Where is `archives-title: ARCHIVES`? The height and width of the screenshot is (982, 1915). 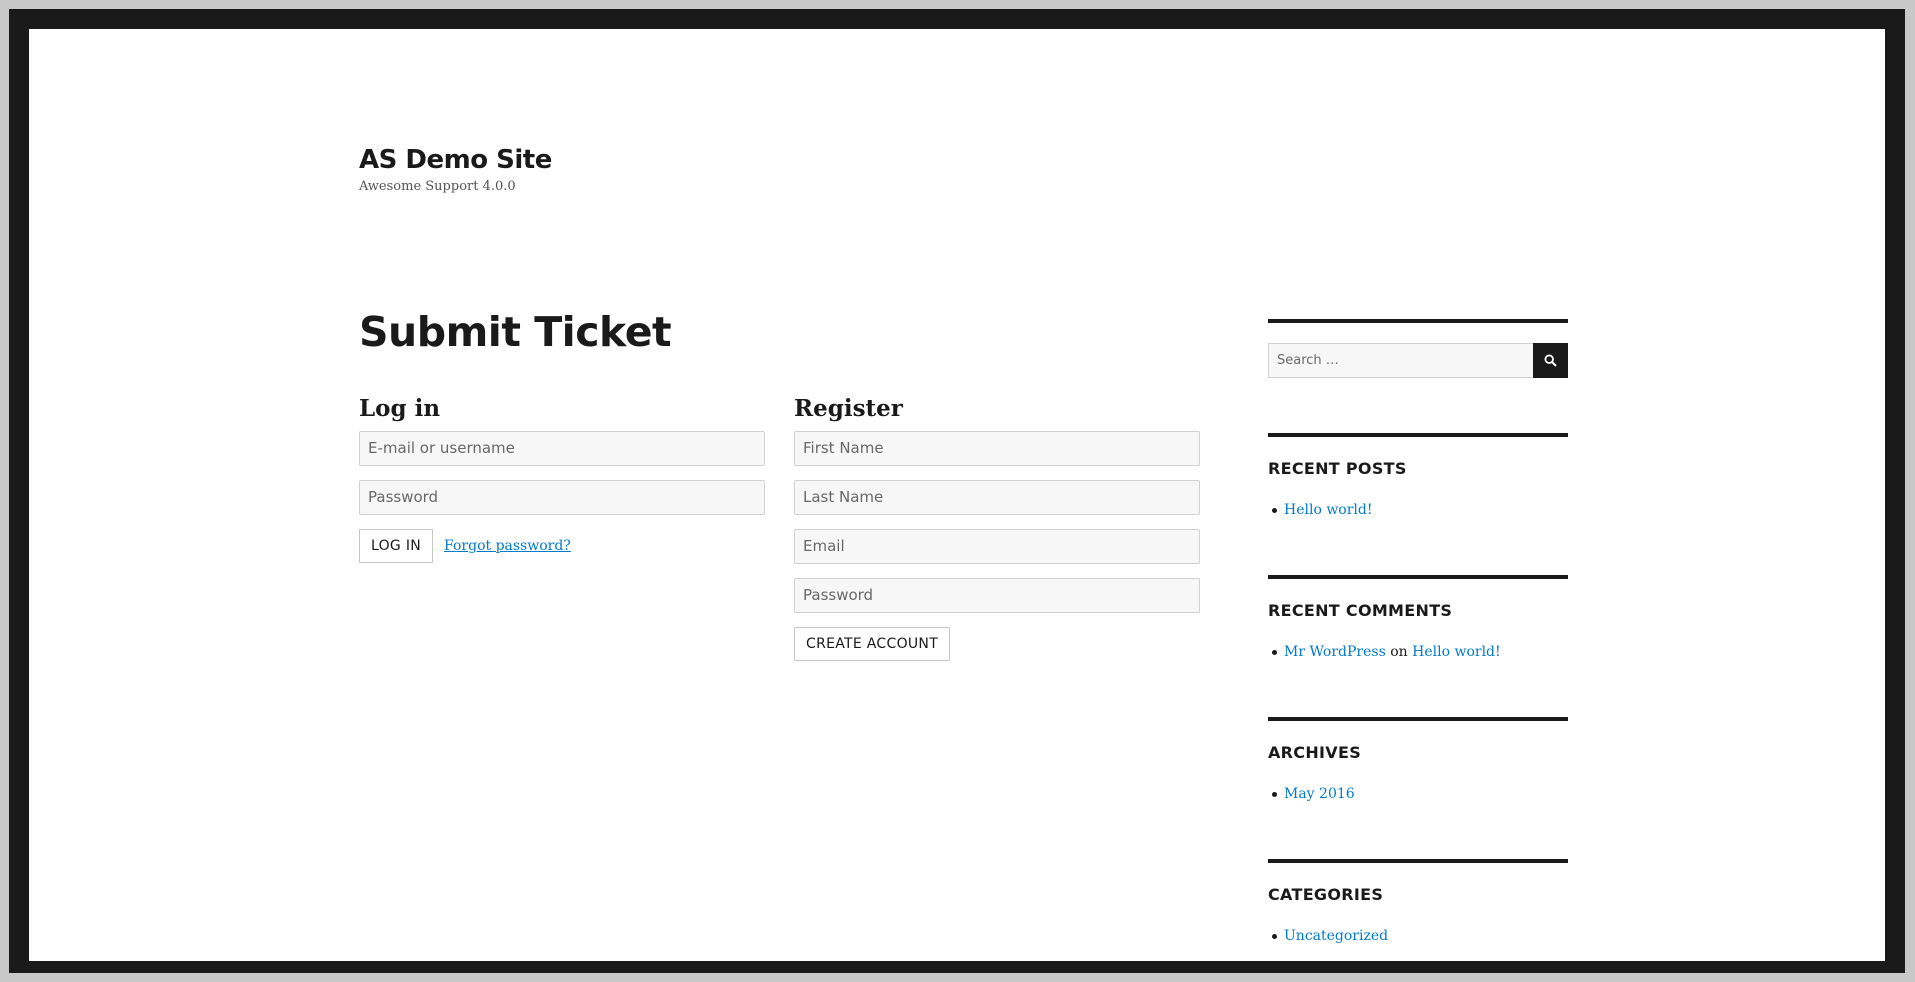 archives-title: ARCHIVES is located at coordinates (1315, 752).